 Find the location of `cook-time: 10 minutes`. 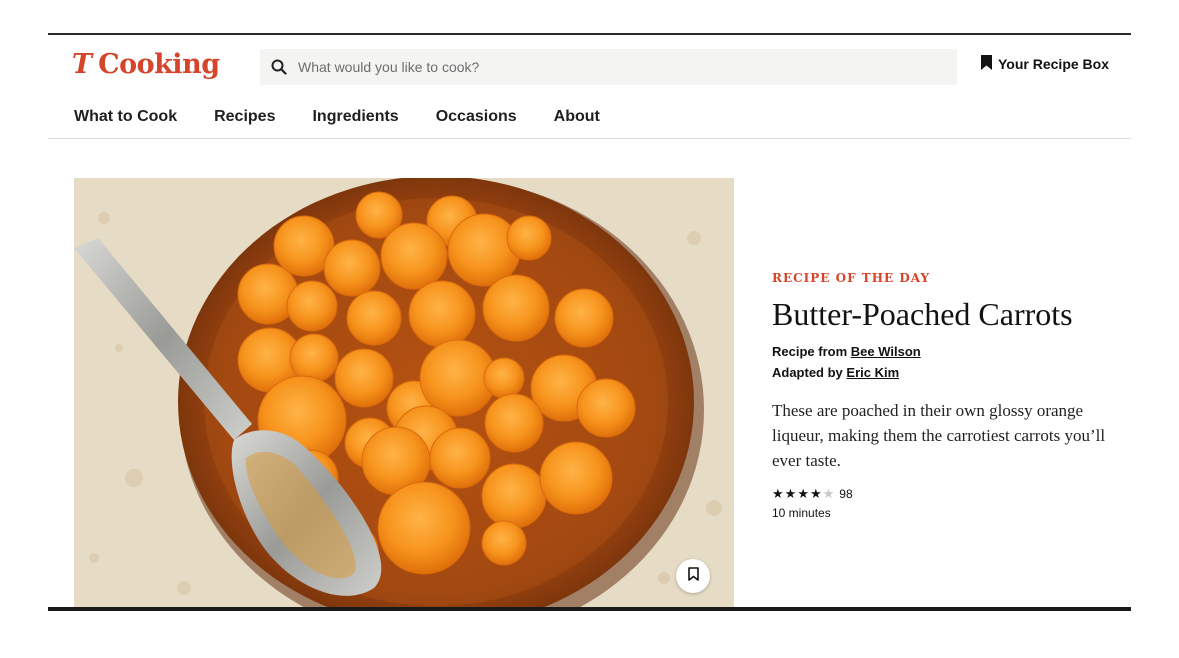

cook-time: 10 minutes is located at coordinates (801, 513).